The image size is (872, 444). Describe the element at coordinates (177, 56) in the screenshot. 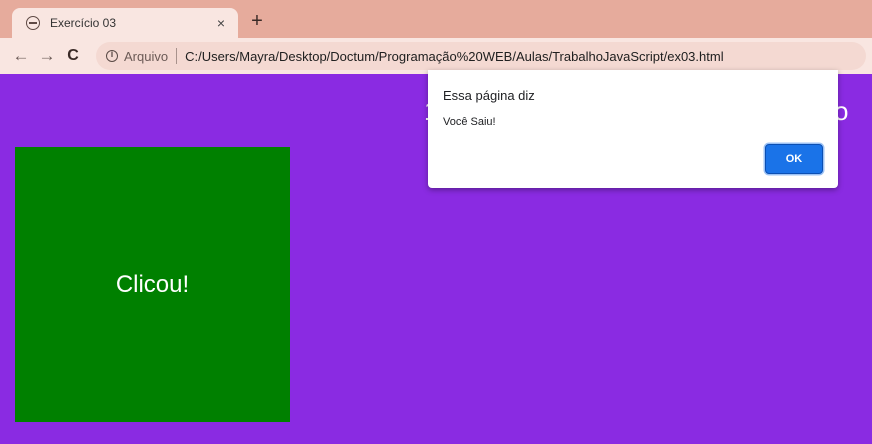

I see `divider` at that location.